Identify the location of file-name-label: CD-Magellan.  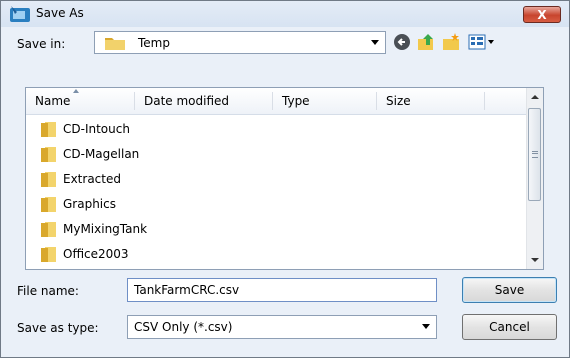
(101, 154).